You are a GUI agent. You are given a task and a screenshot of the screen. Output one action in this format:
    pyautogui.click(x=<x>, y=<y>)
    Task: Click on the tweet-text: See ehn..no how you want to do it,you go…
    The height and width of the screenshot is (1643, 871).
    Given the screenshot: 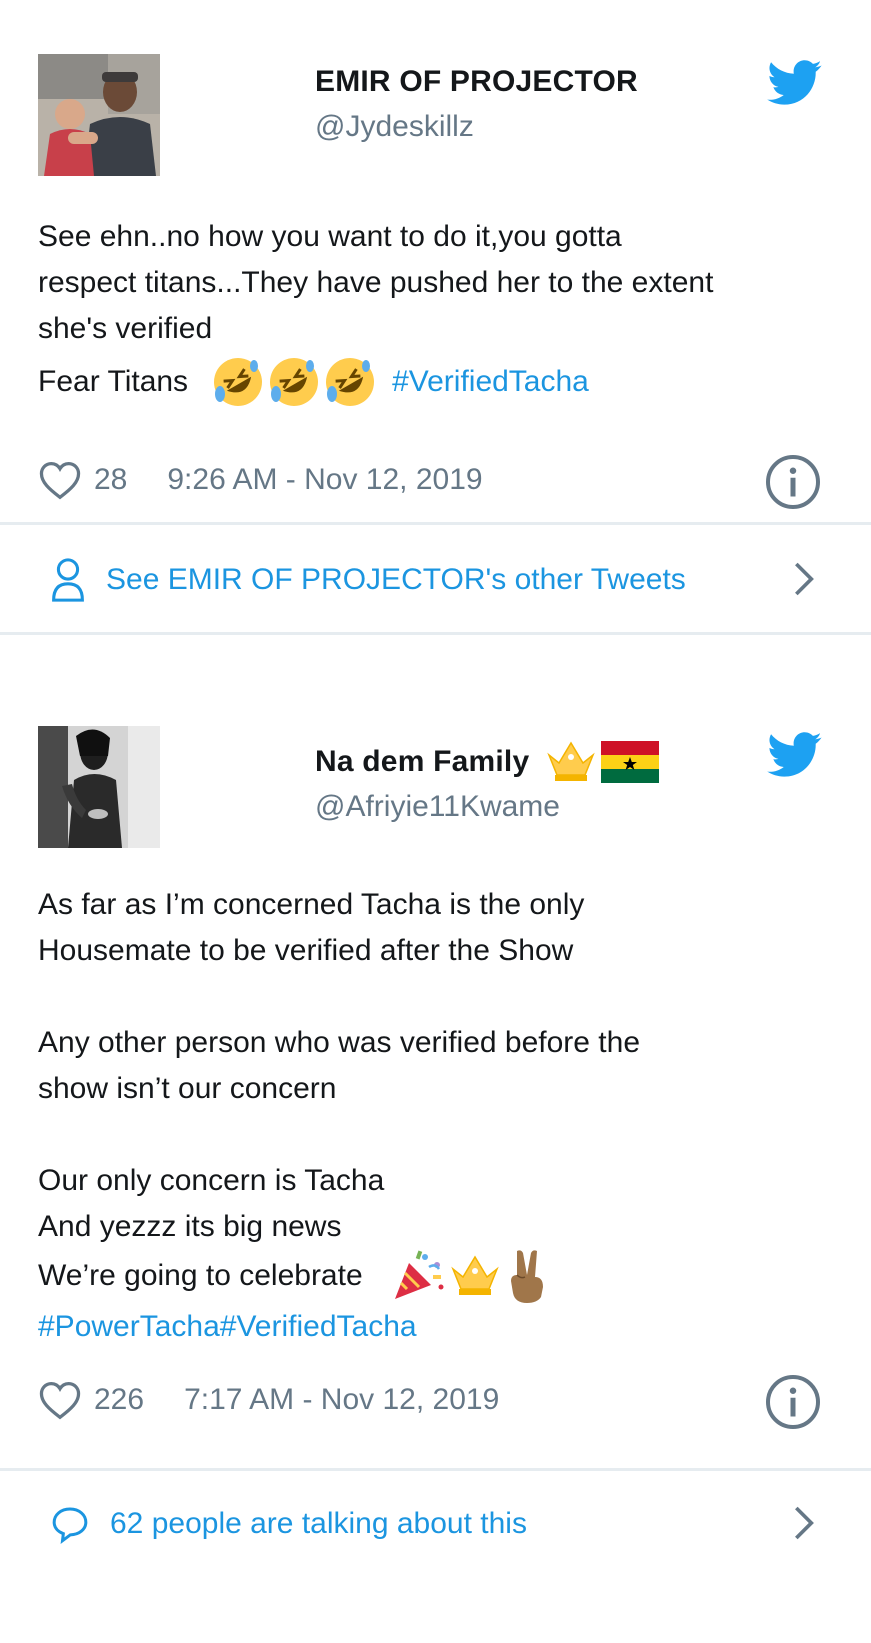 What is the action you would take?
    pyautogui.click(x=434, y=312)
    